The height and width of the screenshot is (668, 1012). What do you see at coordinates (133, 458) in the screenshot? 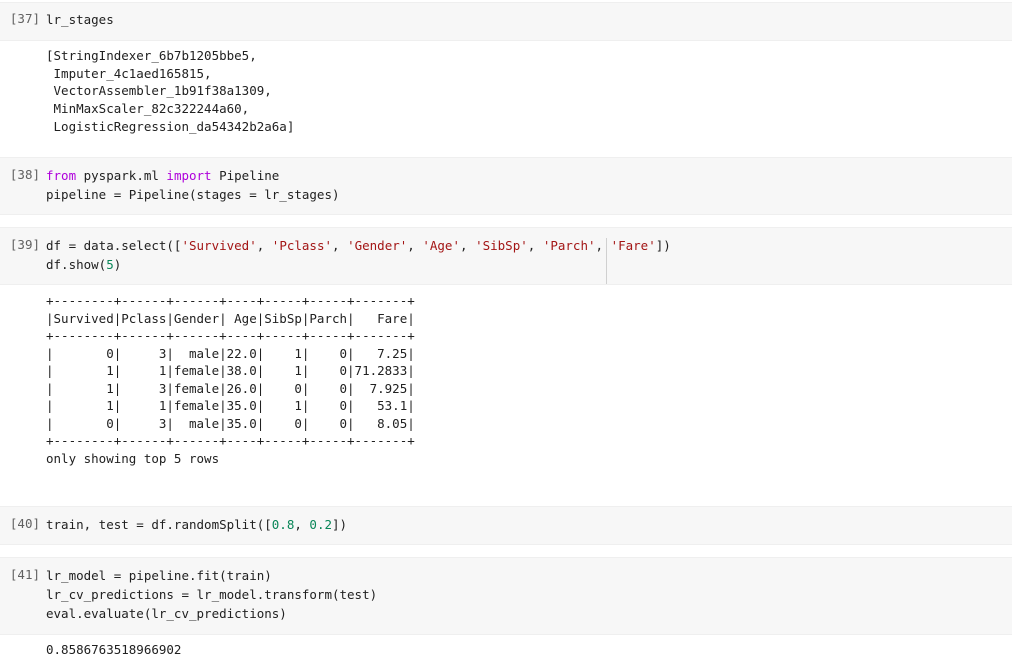
I see `cell-output-line: only showing top 5 rows` at bounding box center [133, 458].